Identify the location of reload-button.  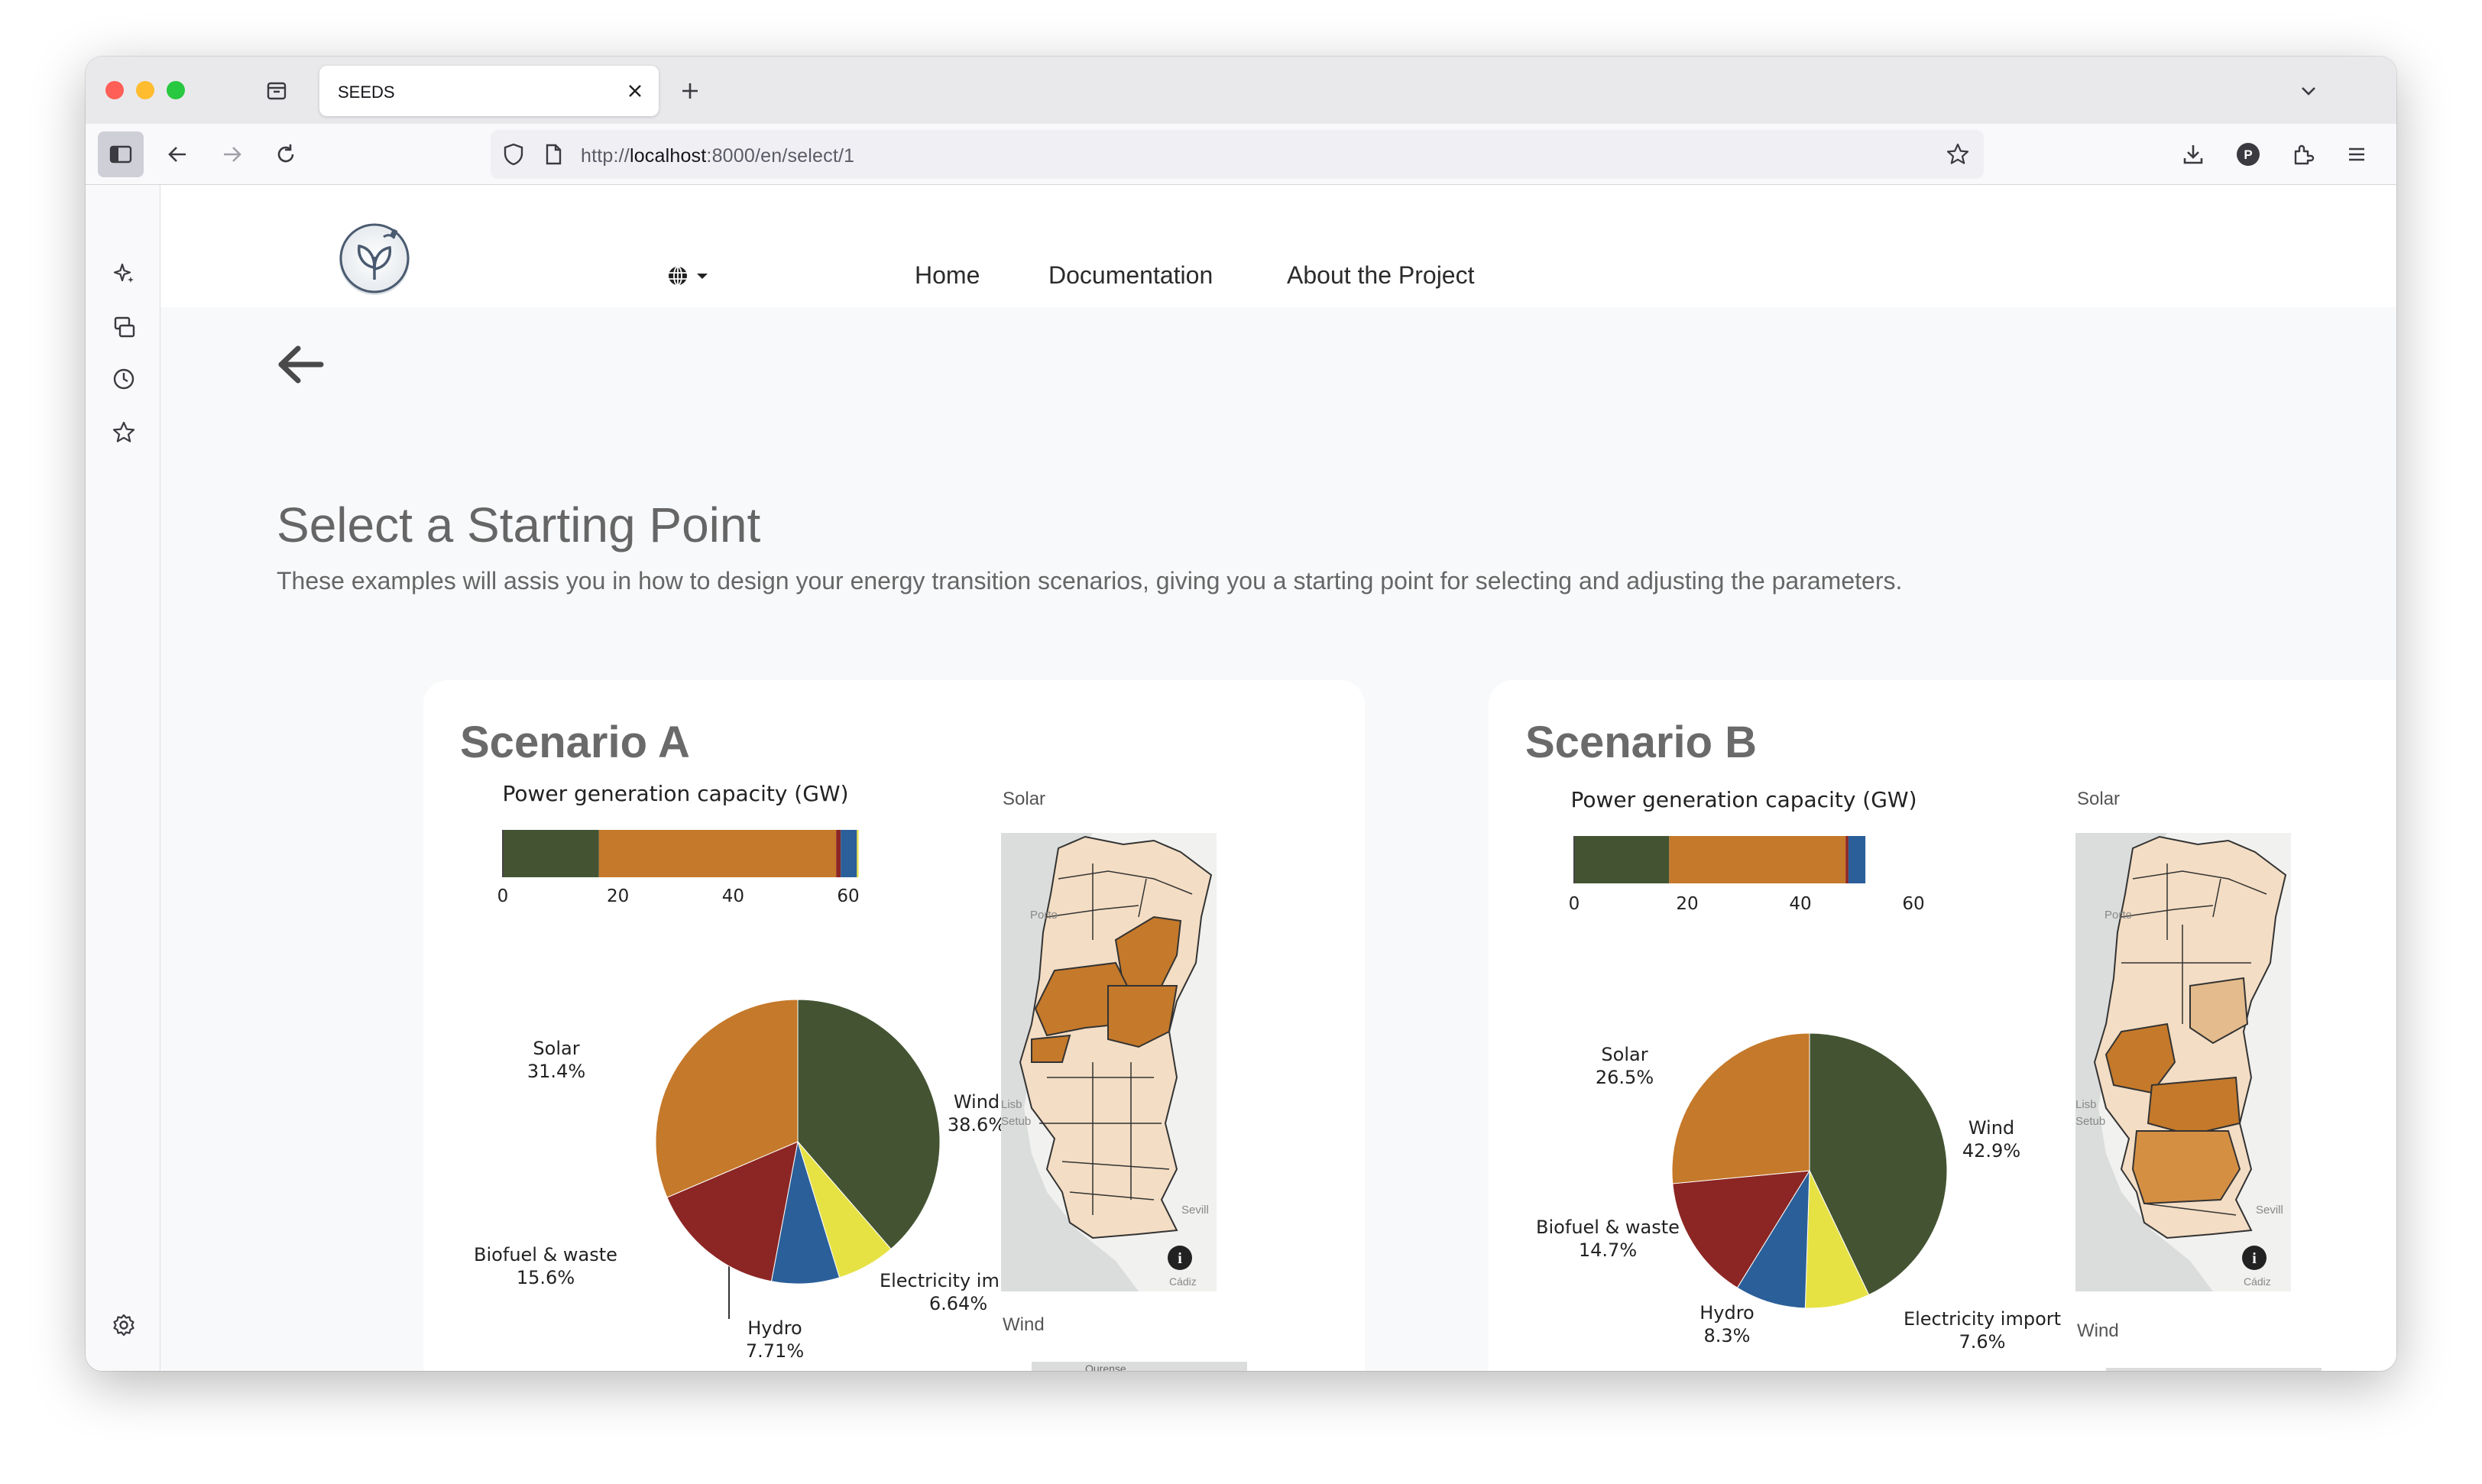
(286, 155).